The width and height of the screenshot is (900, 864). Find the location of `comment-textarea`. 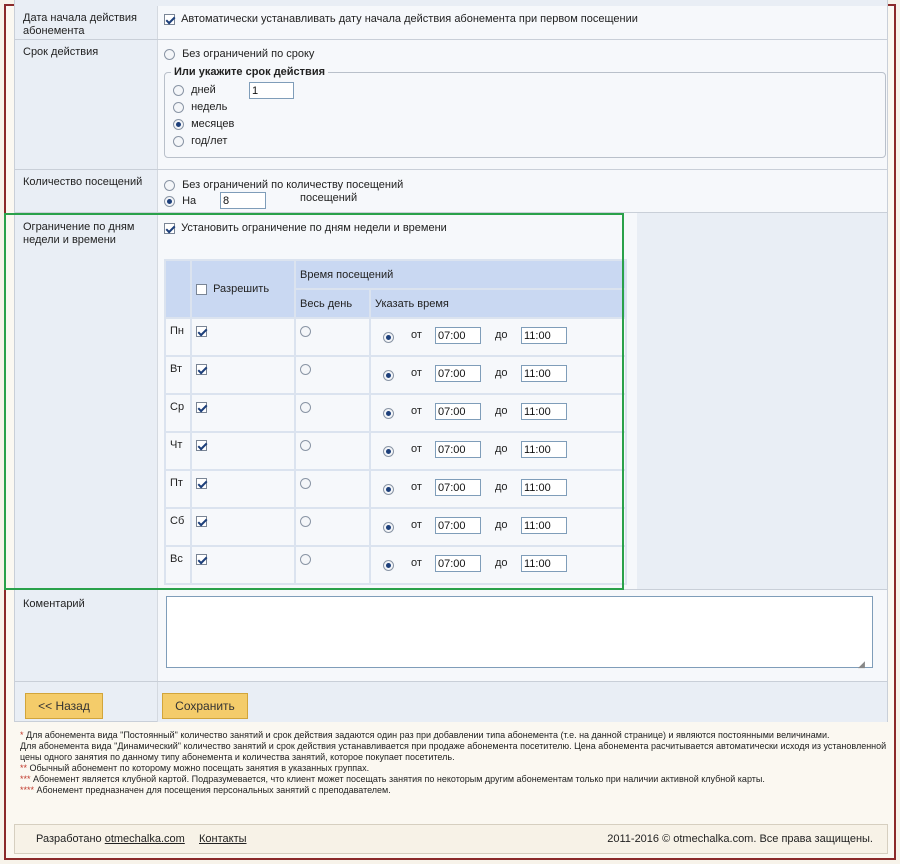

comment-textarea is located at coordinates (519, 632).